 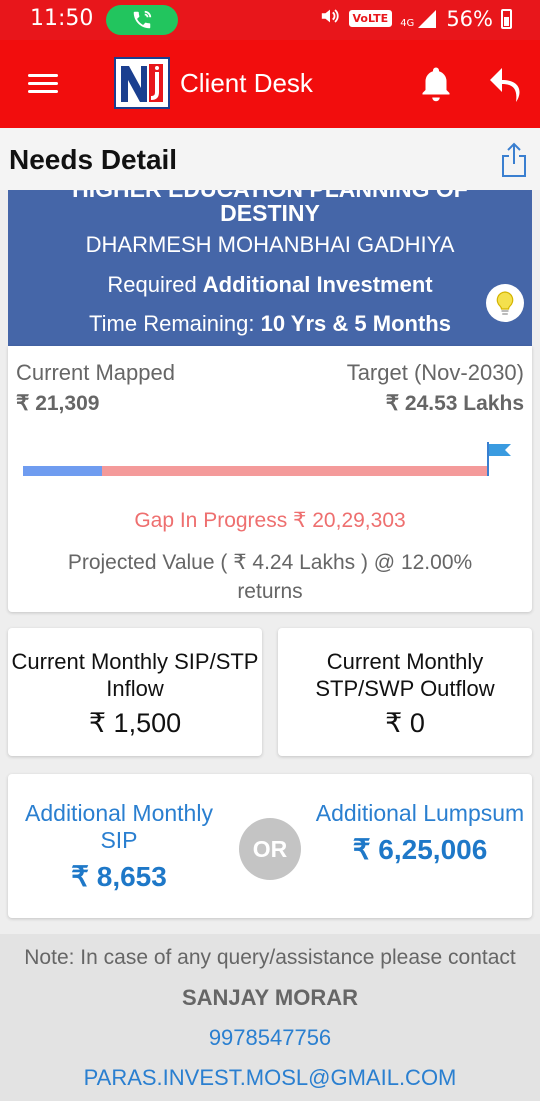 What do you see at coordinates (256, 471) in the screenshot?
I see `goal-progress-bar` at bounding box center [256, 471].